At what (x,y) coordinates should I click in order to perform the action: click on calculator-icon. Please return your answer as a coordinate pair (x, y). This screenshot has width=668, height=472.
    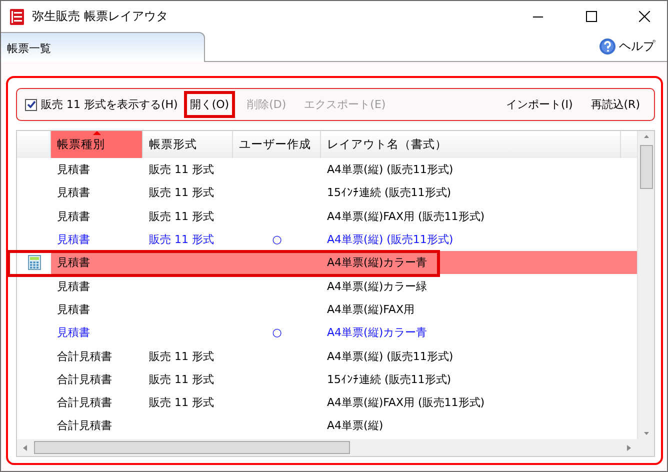
    Looking at the image, I should click on (34, 262).